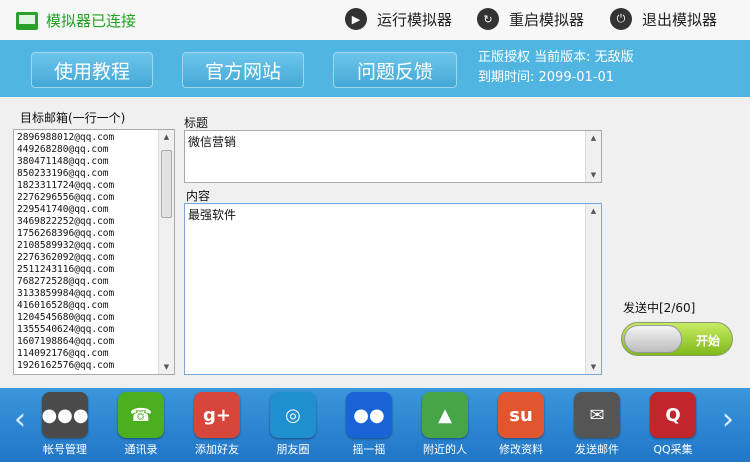 The height and width of the screenshot is (462, 750). Describe the element at coordinates (663, 19) in the screenshot. I see `exit-emulator-button: ⏻ 退出模拟器` at that location.